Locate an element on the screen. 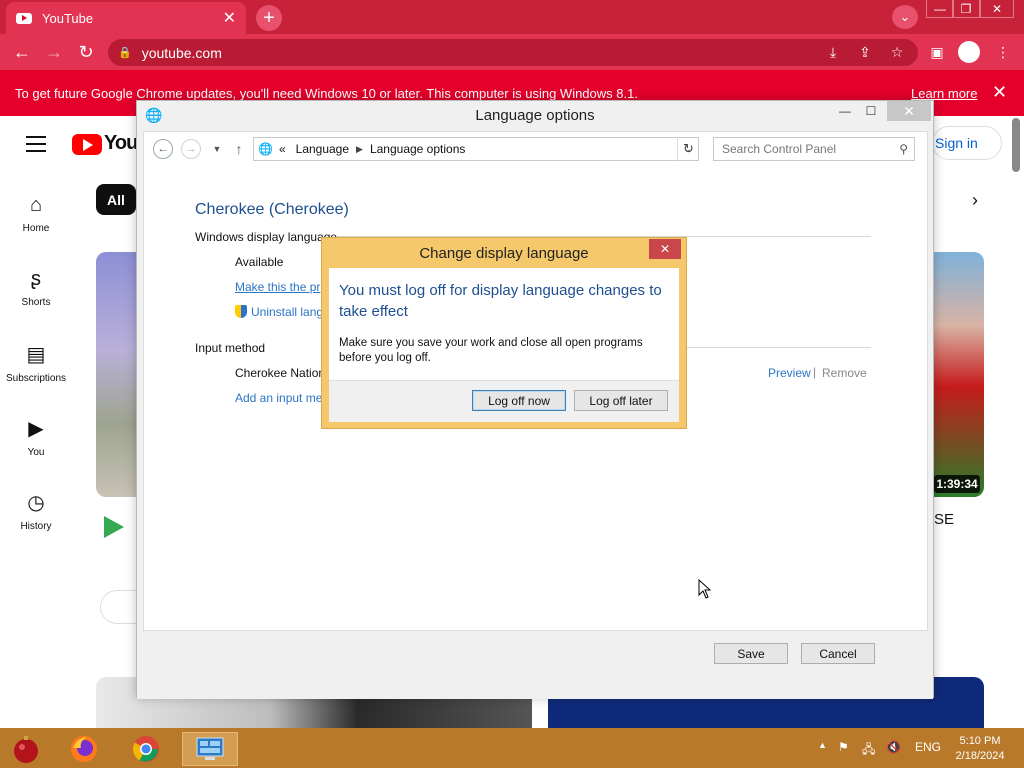 This screenshot has width=1024, height=768. clock-time: 5:10 PM is located at coordinates (980, 741).